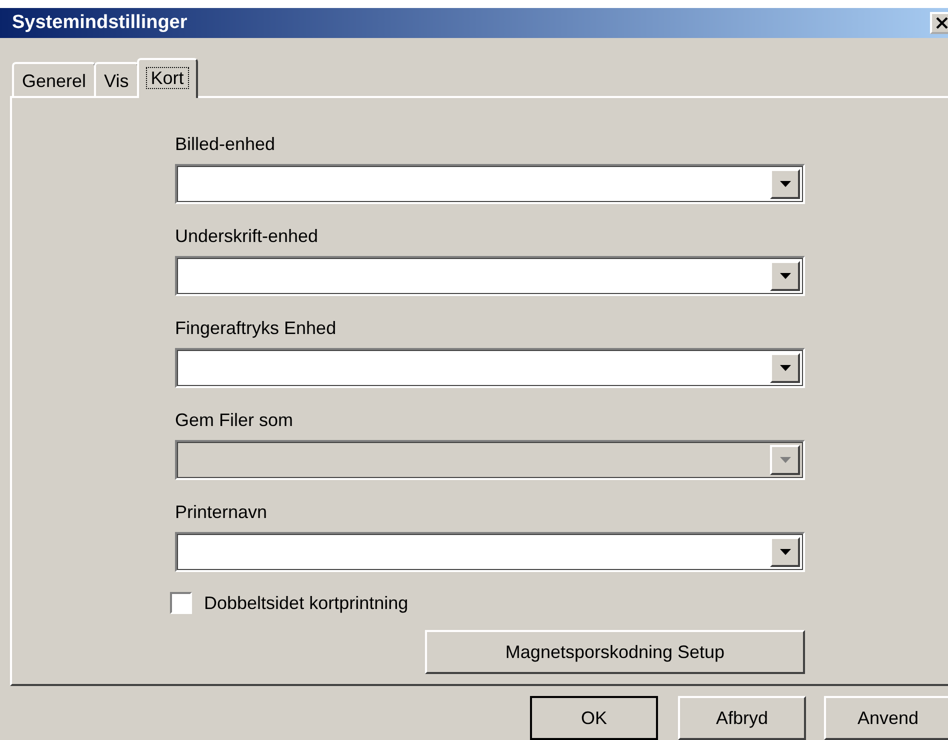 Image resolution: width=948 pixels, height=740 pixels. I want to click on close-button, so click(939, 23).